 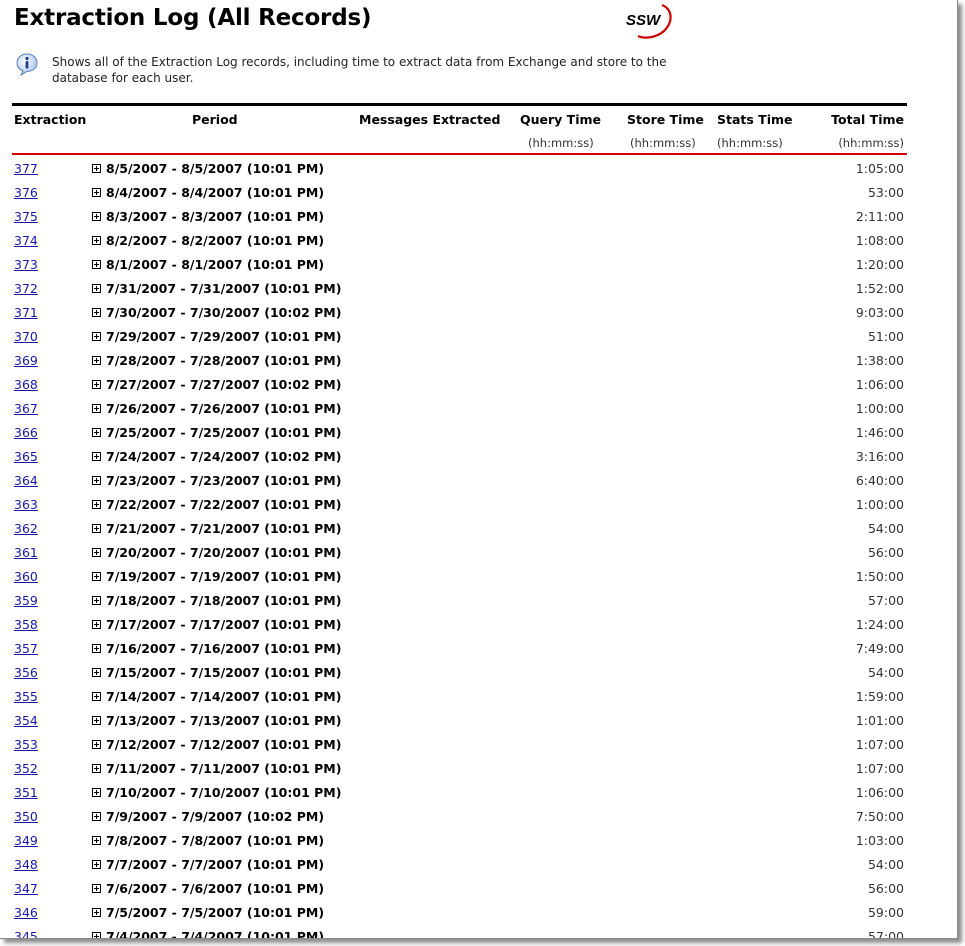 I want to click on extraction-id-link: 356, so click(x=26, y=672).